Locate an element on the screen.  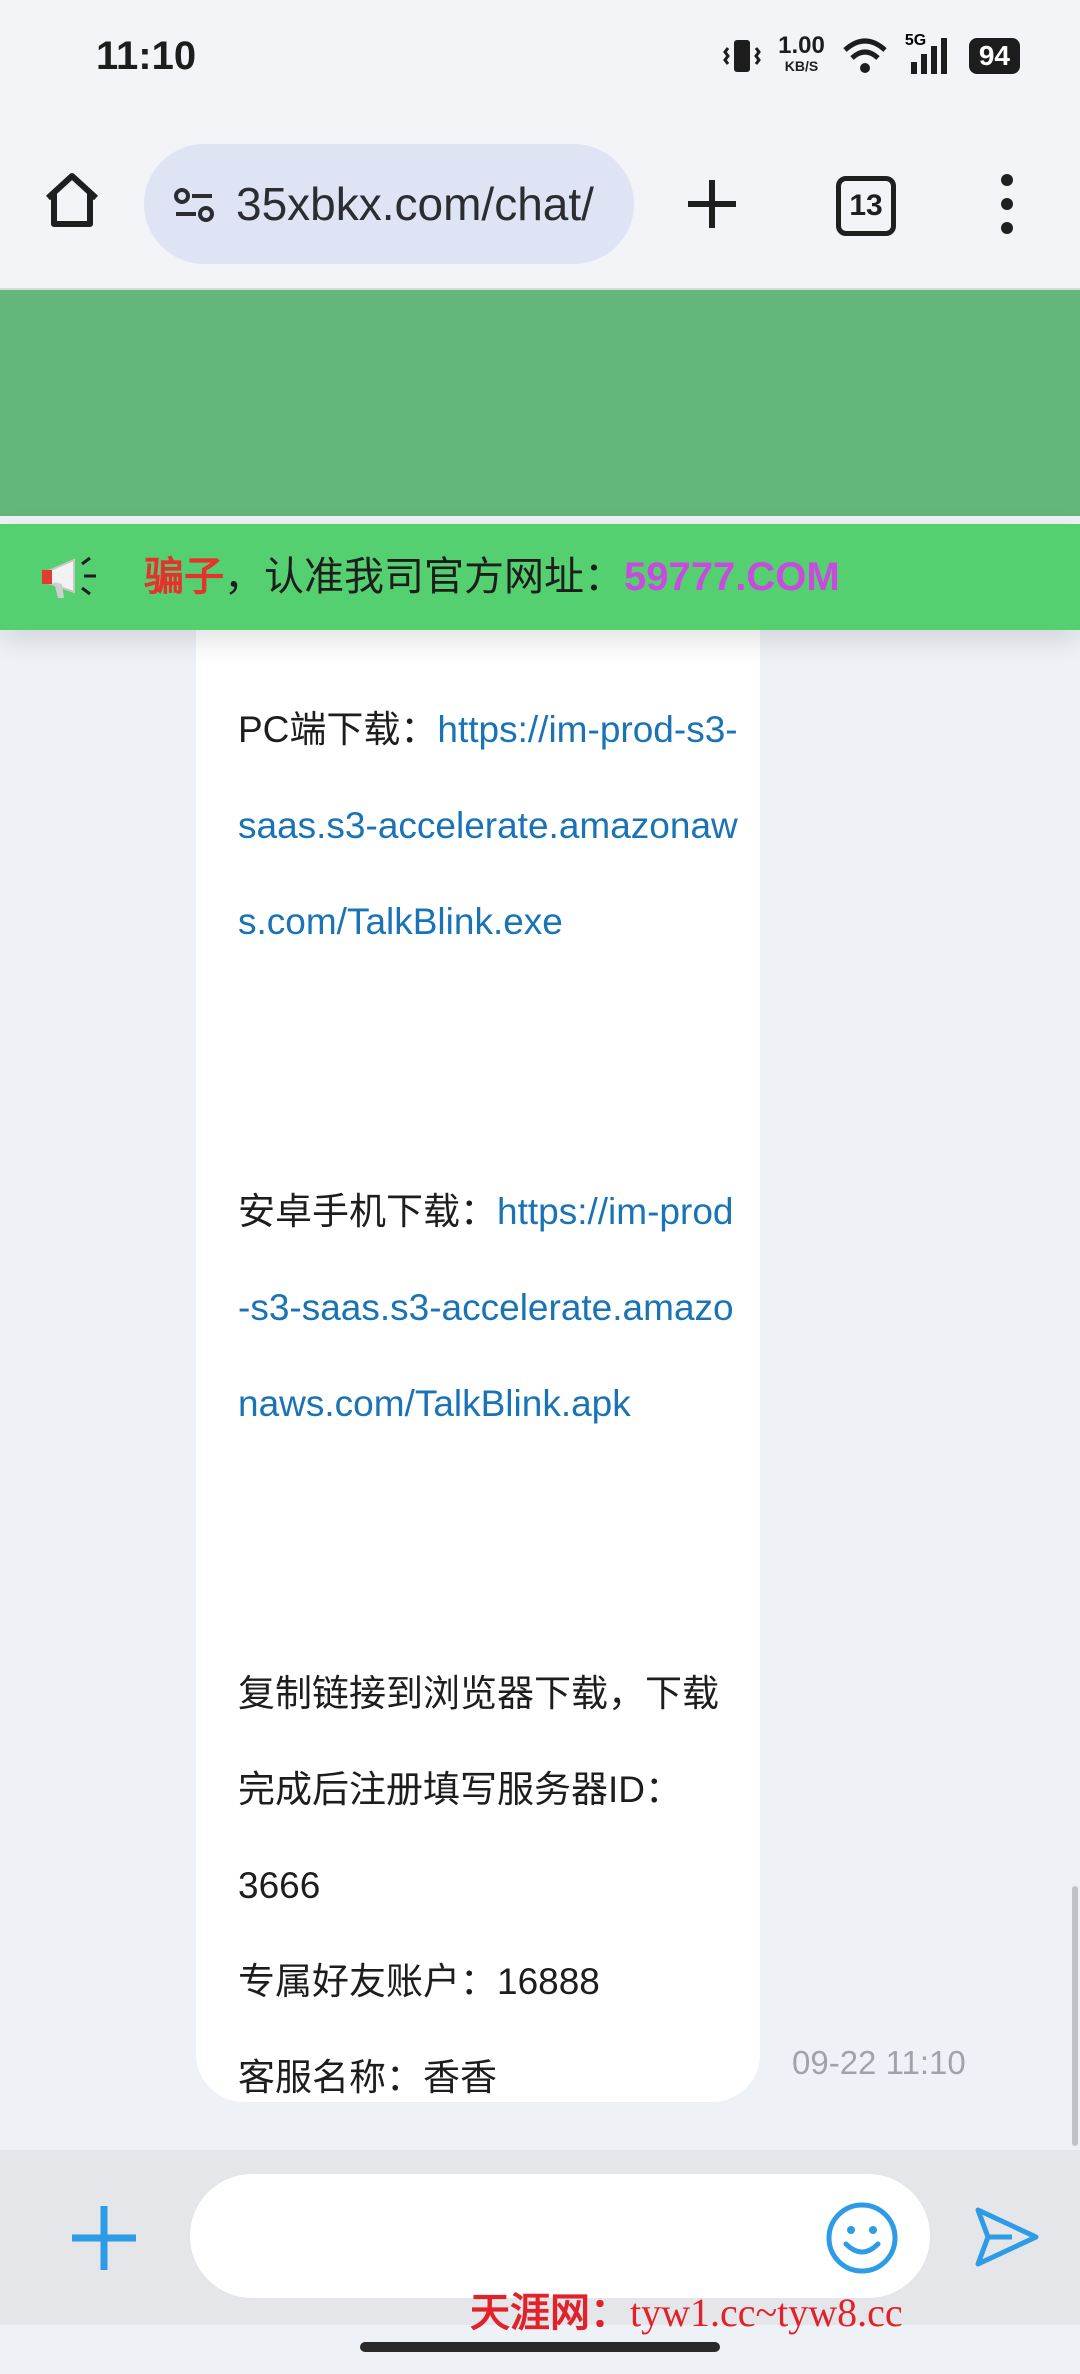
notice-bar: 骗子，认准我司官方网址：59777.COM is located at coordinates (540, 577).